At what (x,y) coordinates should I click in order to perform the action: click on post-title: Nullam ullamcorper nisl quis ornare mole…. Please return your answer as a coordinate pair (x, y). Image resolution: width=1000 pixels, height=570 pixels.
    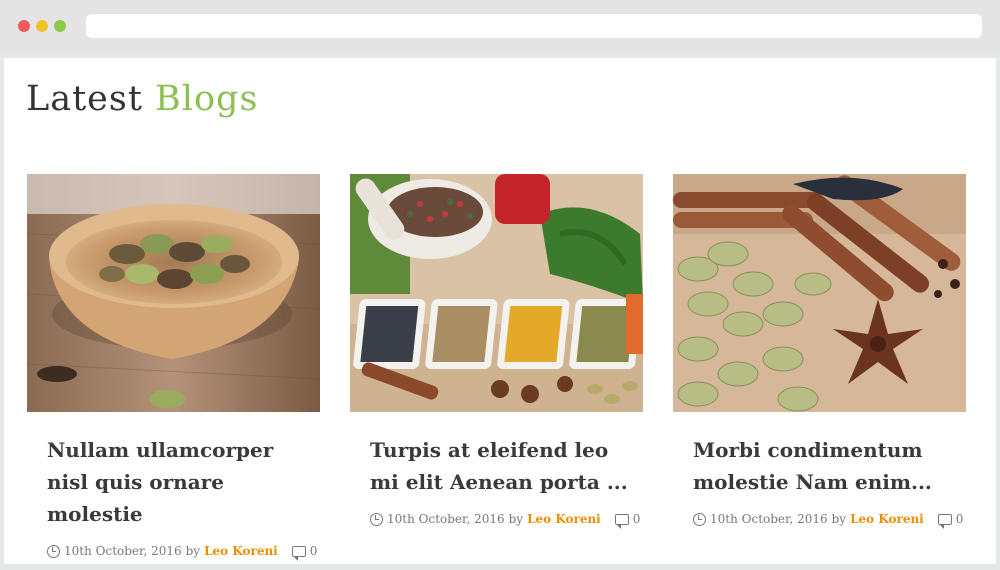
    Looking at the image, I should click on (178, 482).